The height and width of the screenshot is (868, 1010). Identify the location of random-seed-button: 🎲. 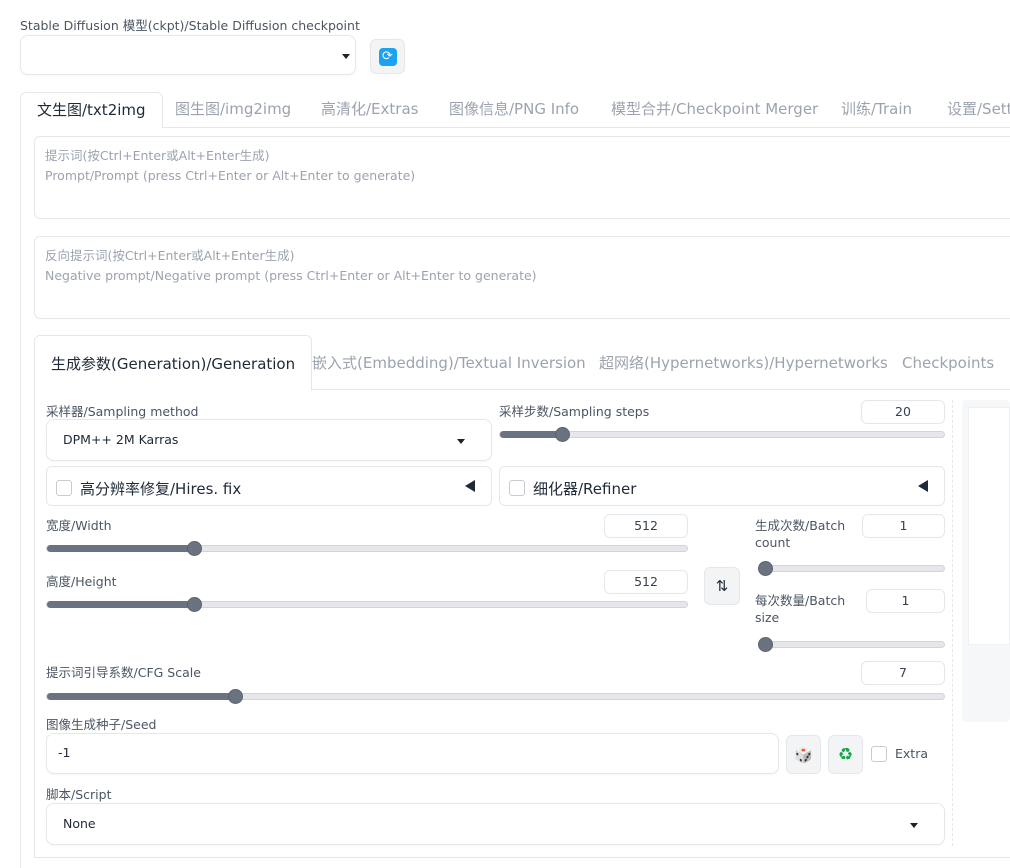
(803, 754).